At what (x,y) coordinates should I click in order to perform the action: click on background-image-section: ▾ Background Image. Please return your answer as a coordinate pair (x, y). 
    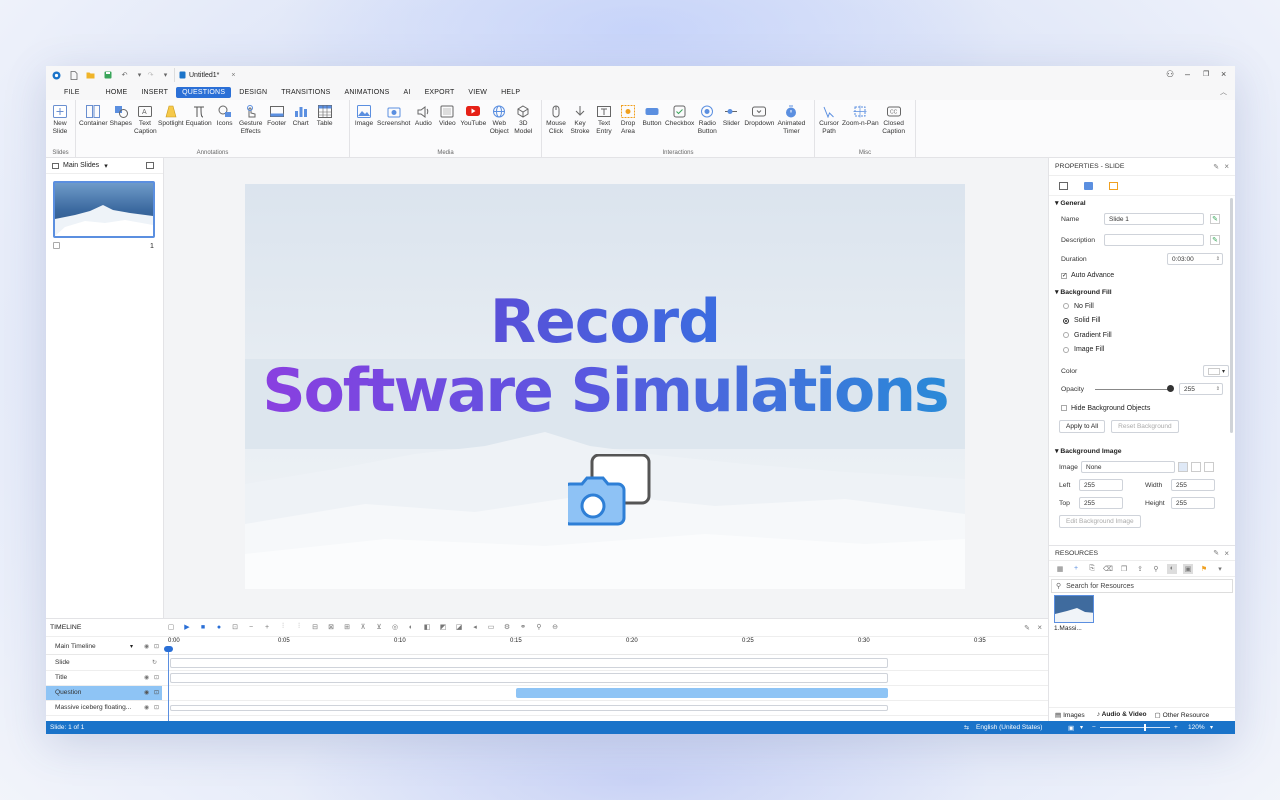
    Looking at the image, I should click on (1142, 451).